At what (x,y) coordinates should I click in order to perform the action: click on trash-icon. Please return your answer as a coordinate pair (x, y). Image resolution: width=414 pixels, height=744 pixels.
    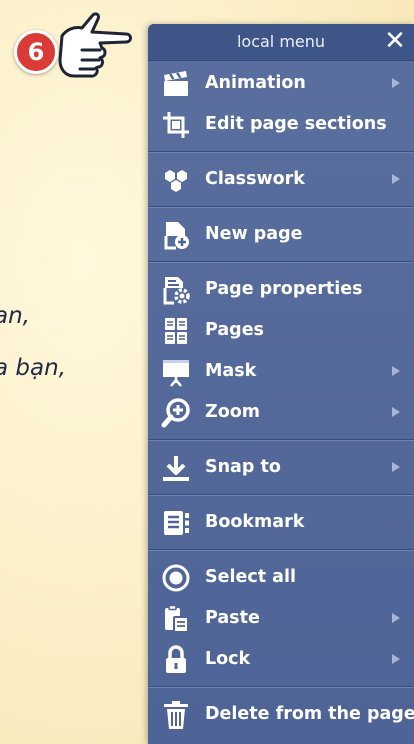
    Looking at the image, I should click on (176, 715).